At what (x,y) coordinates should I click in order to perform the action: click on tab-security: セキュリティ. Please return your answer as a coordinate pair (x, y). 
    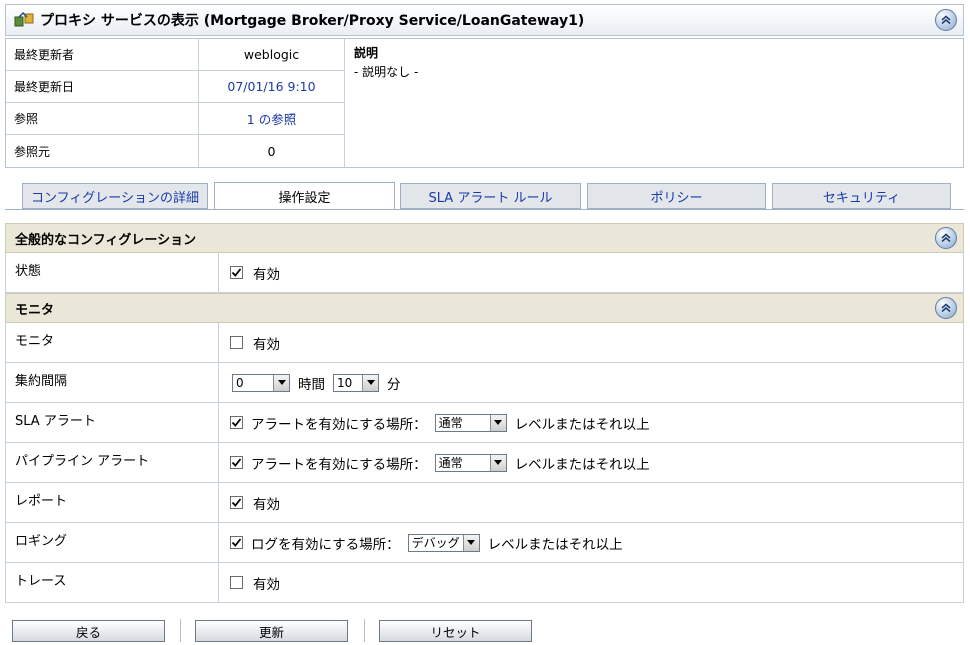
    Looking at the image, I should click on (861, 196).